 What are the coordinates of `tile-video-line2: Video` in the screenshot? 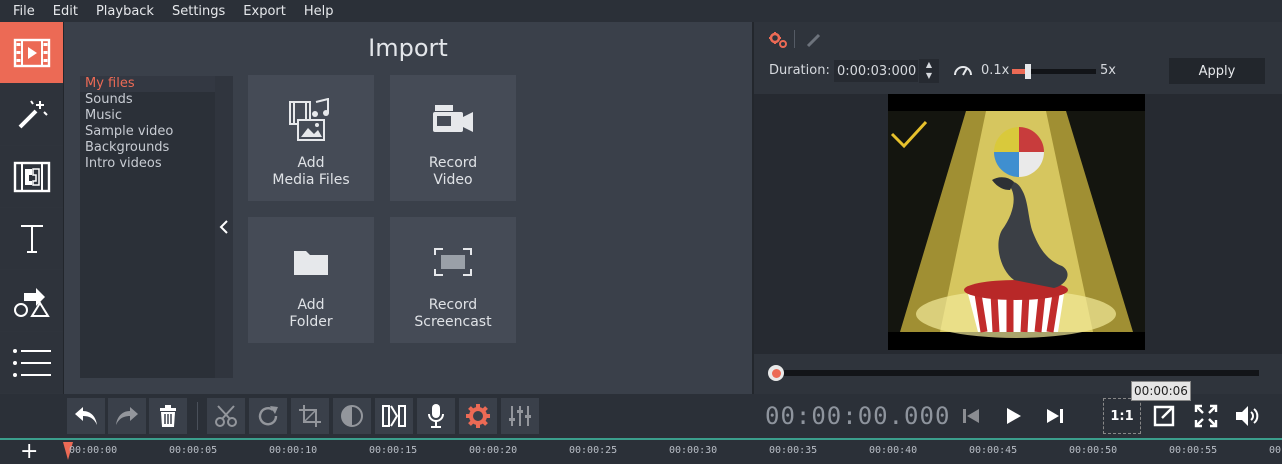 It's located at (453, 180).